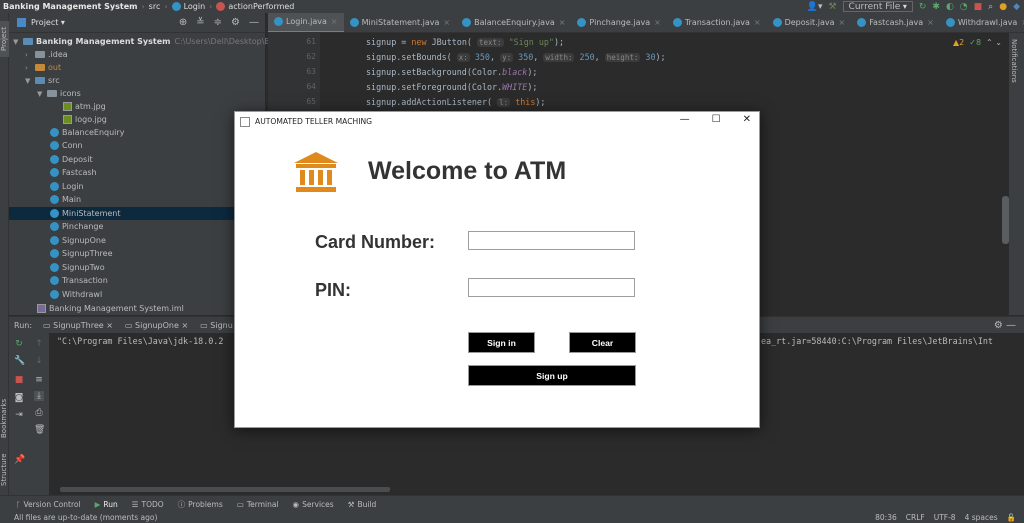 The width and height of the screenshot is (1024, 523). What do you see at coordinates (950, 7) in the screenshot?
I see `coverage-icon: ◐` at bounding box center [950, 7].